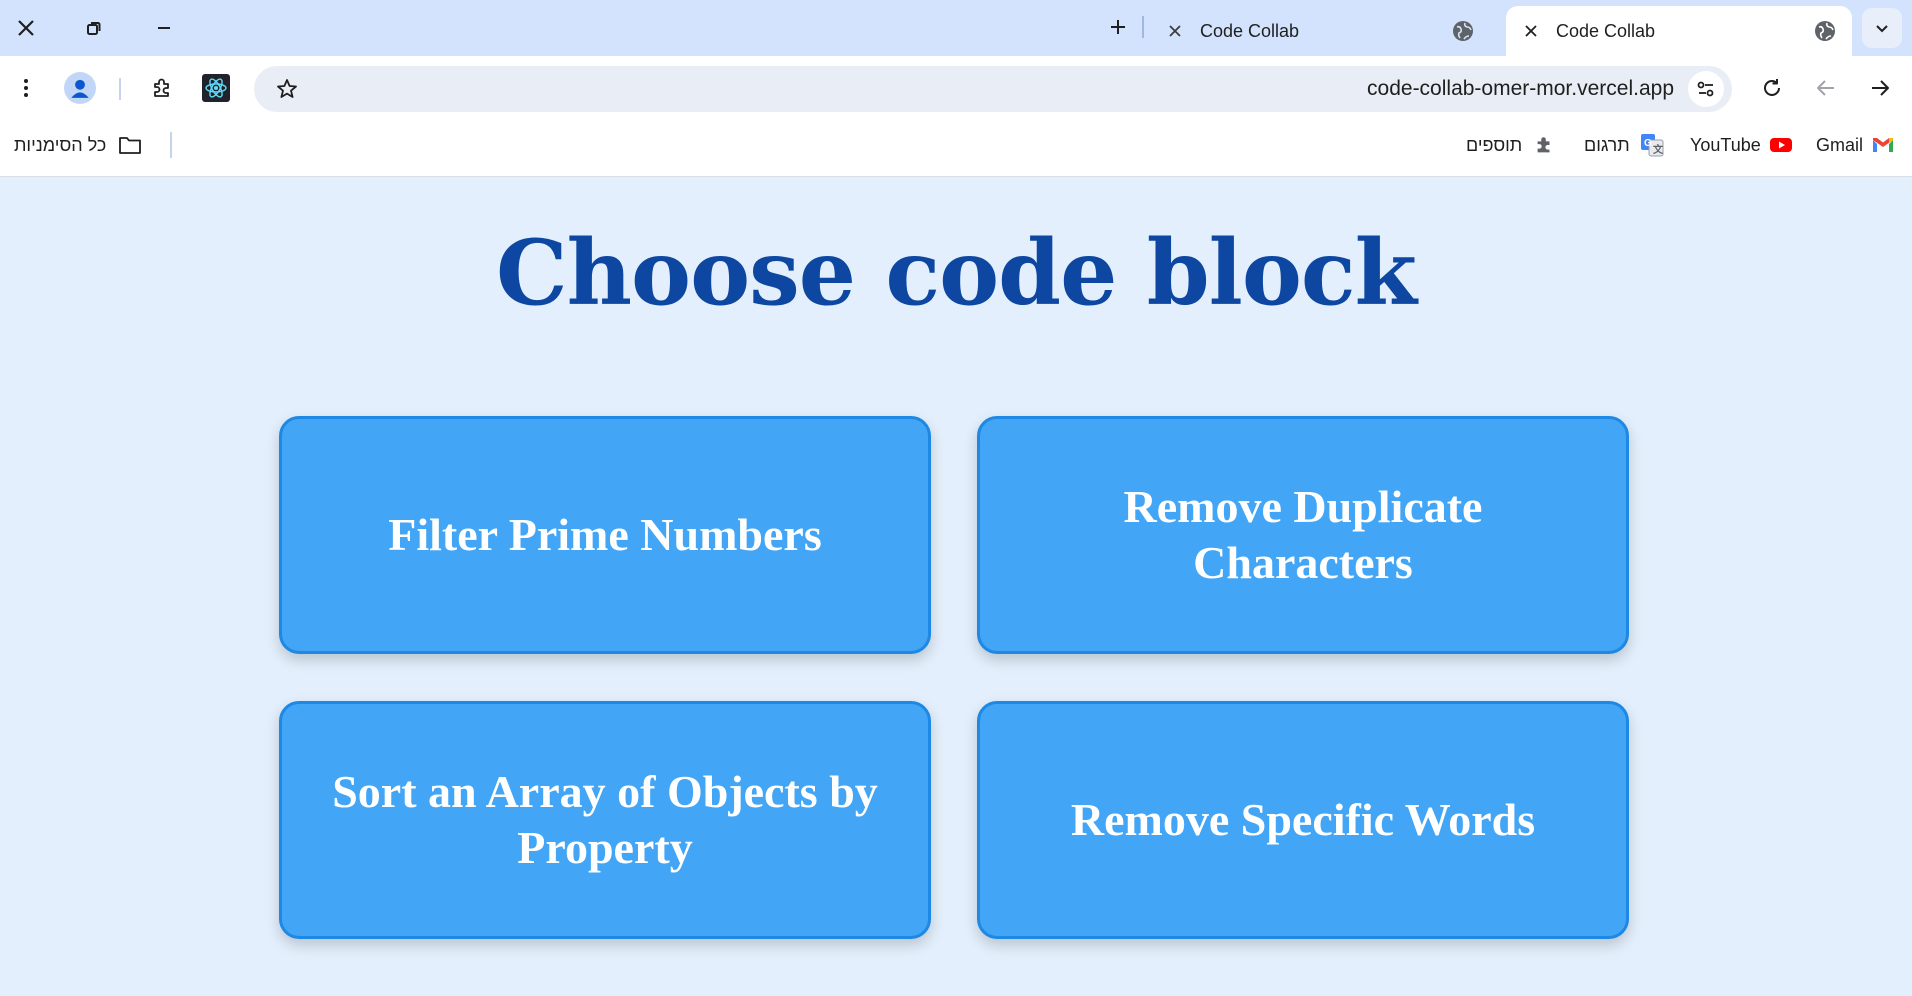  What do you see at coordinates (1781, 145) in the screenshot?
I see `youtube-icon` at bounding box center [1781, 145].